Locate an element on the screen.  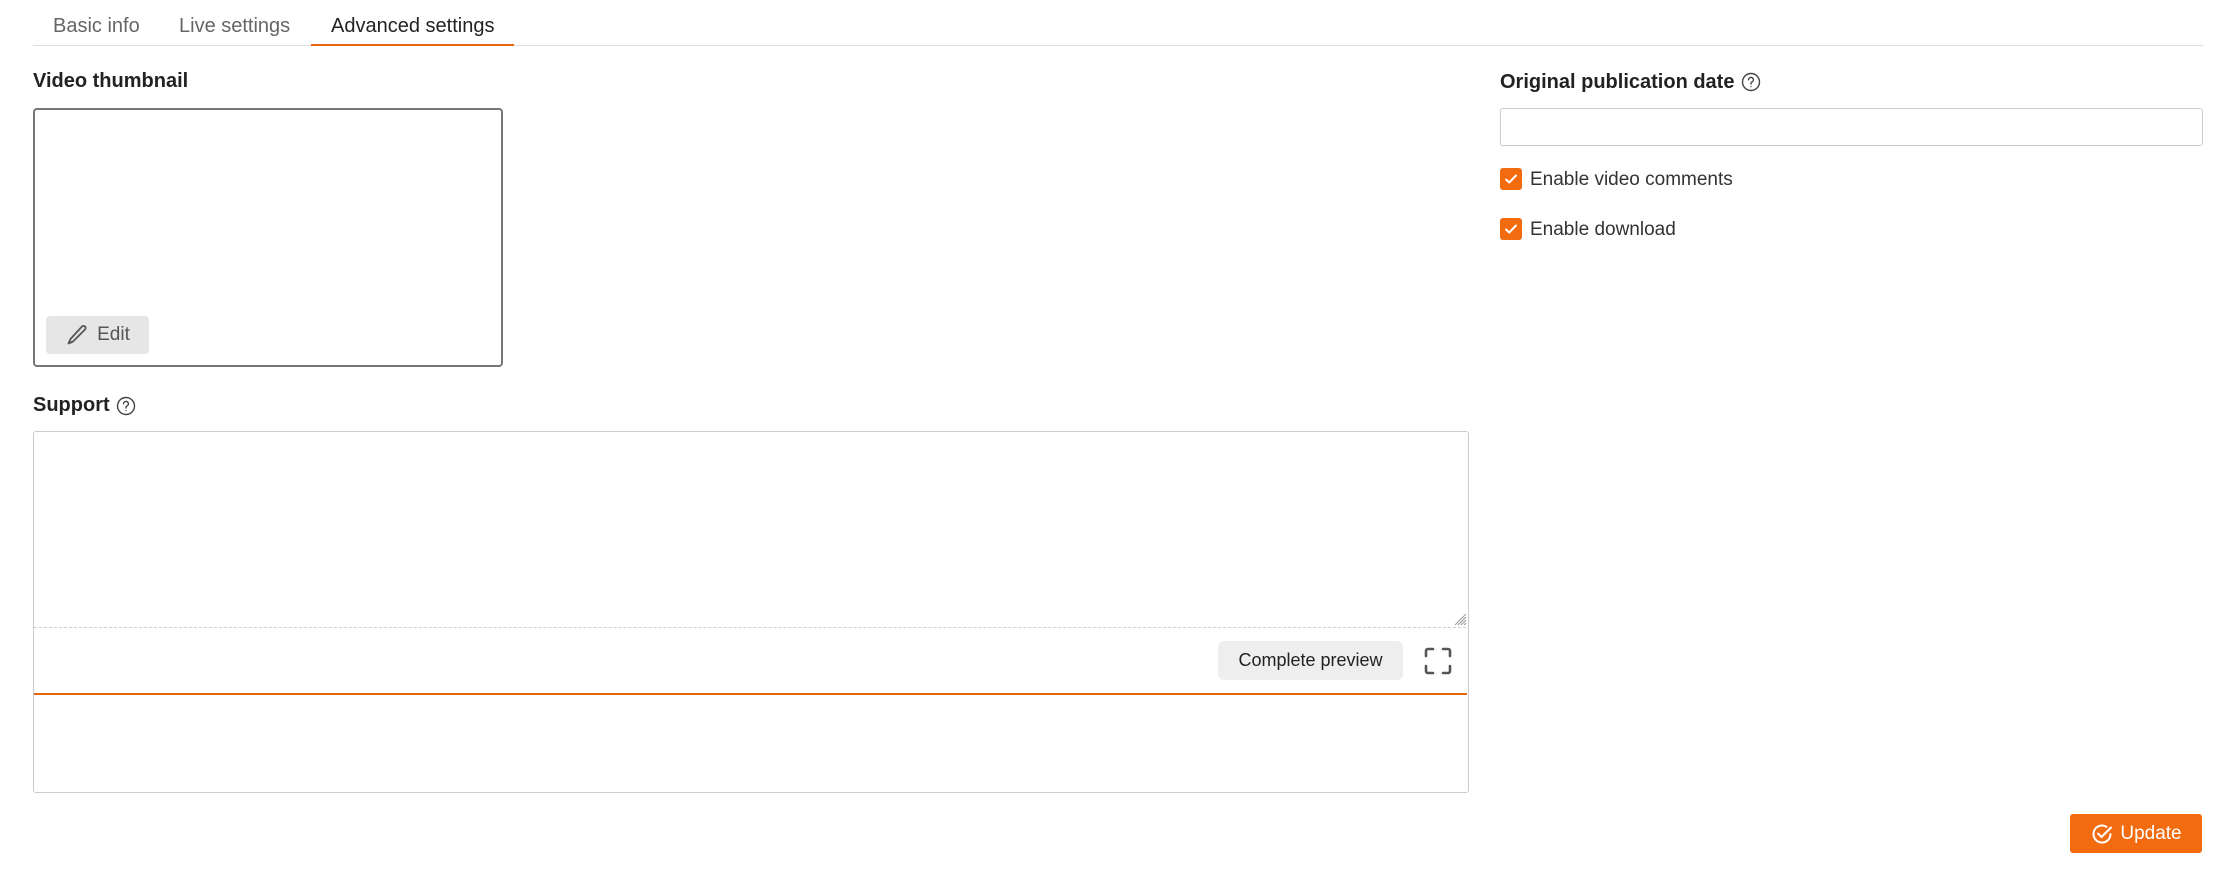
support-label: Support is located at coordinates (71, 405).